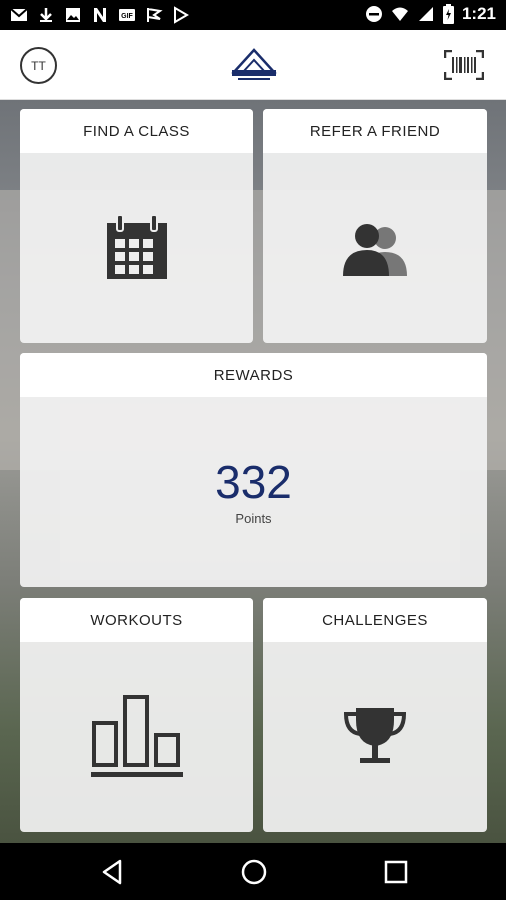 Image resolution: width=506 pixels, height=900 pixels. Describe the element at coordinates (155, 15) in the screenshot. I see `flag-icon` at that location.